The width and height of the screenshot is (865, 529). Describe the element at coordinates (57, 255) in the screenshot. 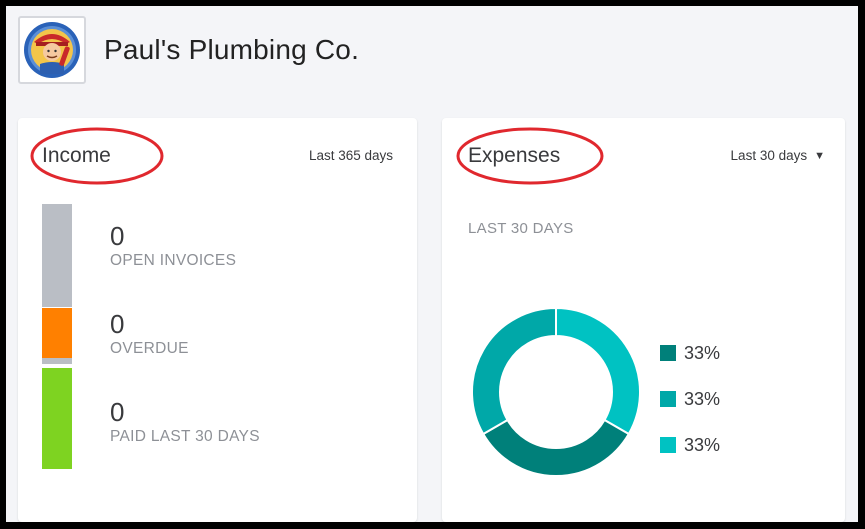

I see `open-invoices-bar` at that location.